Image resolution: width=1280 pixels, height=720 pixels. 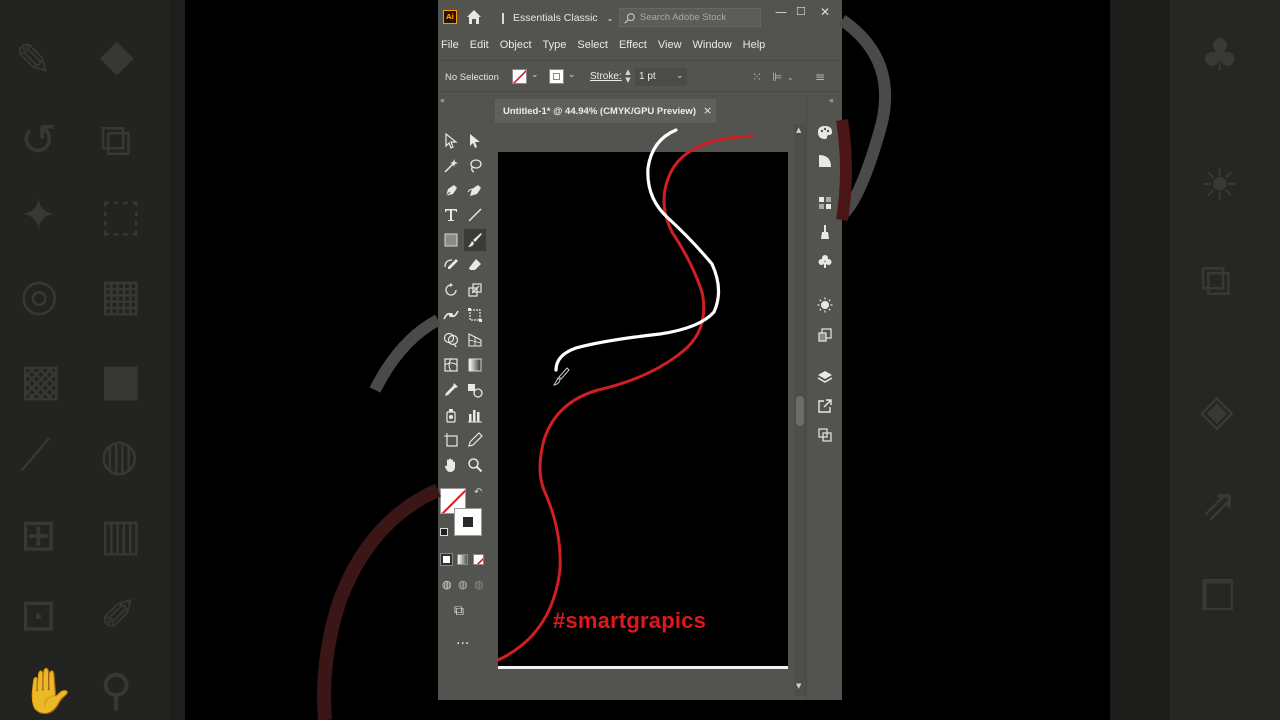 I want to click on draw-inside-icon: ◍, so click(x=479, y=584).